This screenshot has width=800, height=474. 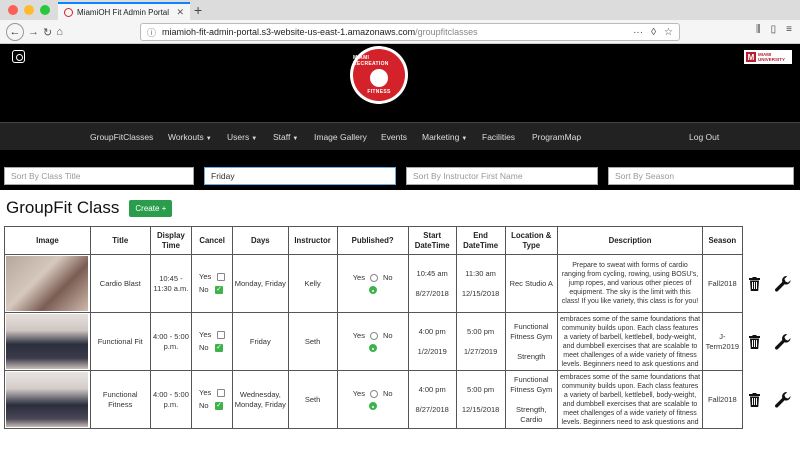 I want to click on col-start-datetime: Start DateTime, so click(x=432, y=240).